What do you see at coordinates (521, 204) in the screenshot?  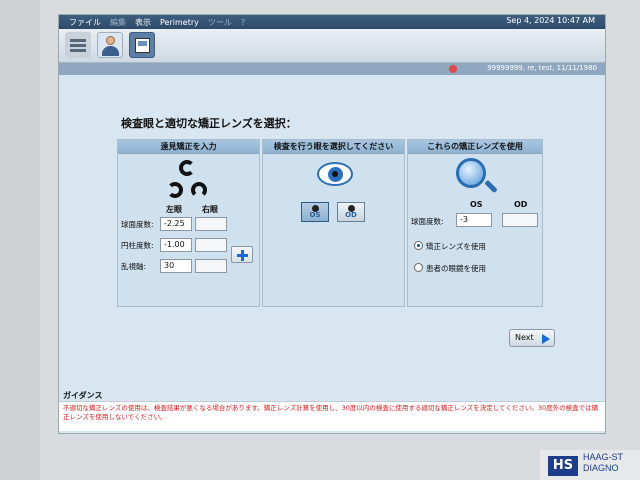 I see `od-header: OD` at bounding box center [521, 204].